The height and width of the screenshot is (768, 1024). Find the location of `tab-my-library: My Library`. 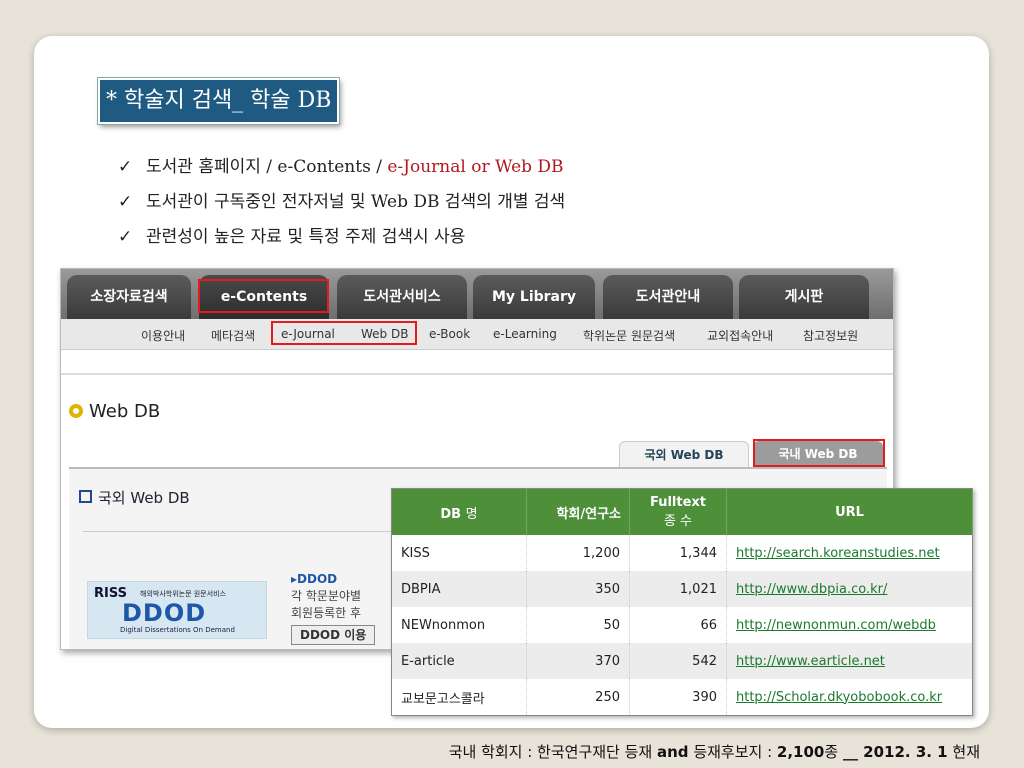

tab-my-library: My Library is located at coordinates (534, 297).